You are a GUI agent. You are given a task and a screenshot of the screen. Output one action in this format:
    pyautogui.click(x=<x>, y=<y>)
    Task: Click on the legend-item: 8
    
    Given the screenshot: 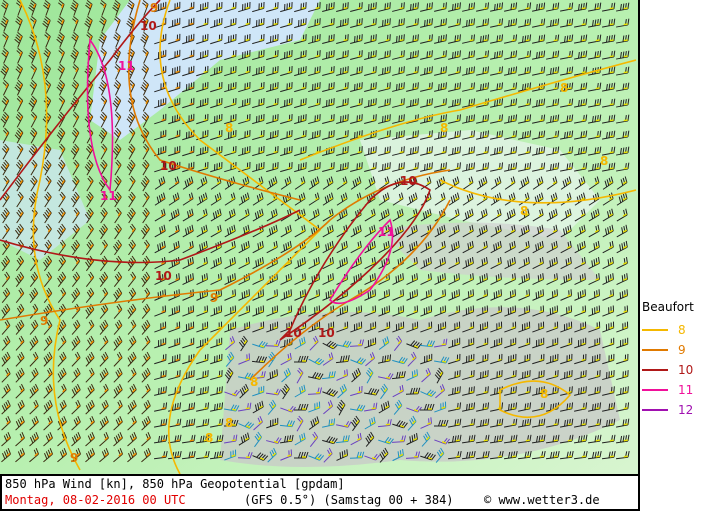 What is the action you would take?
    pyautogui.click(x=673, y=330)
    